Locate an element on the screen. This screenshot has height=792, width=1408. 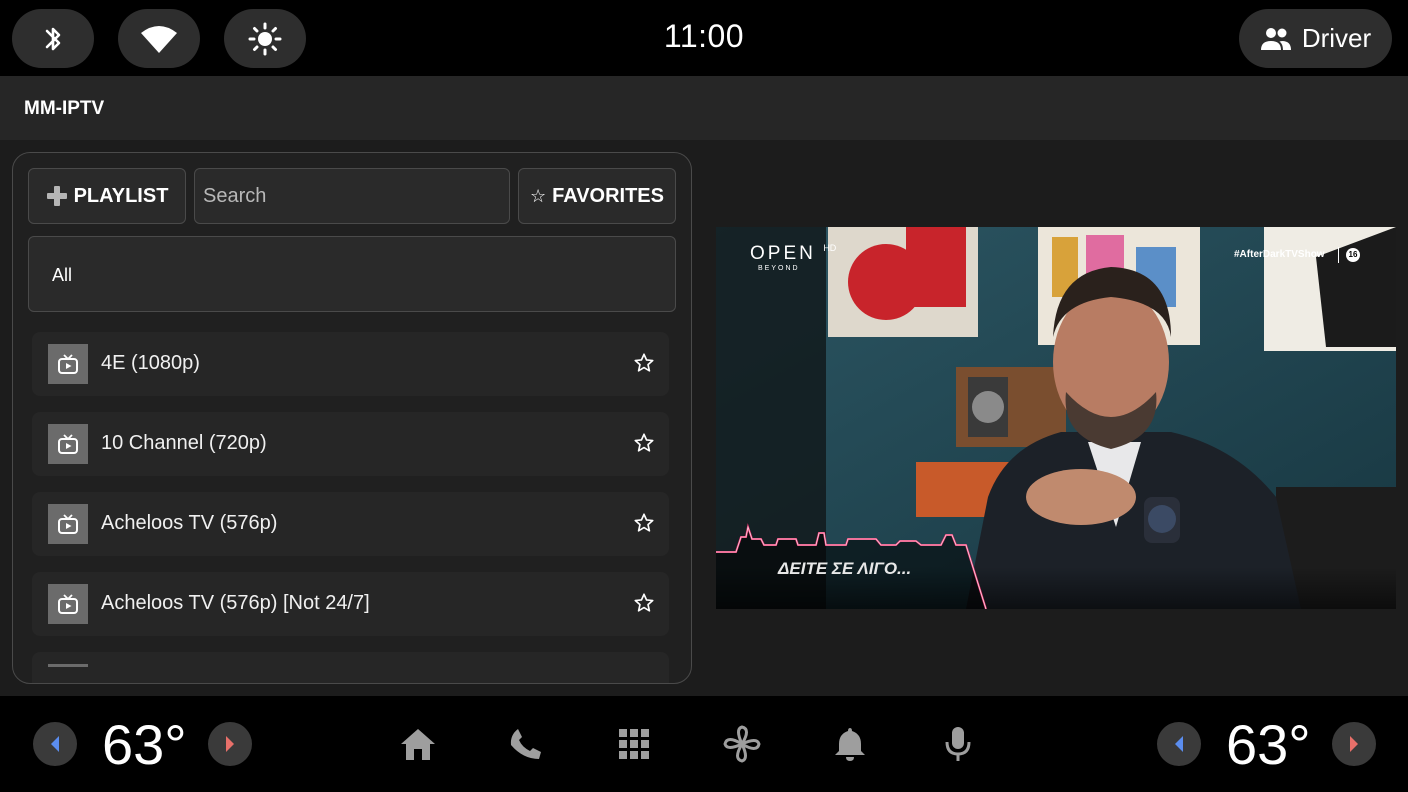
voice-button is located at coordinates (958, 744).